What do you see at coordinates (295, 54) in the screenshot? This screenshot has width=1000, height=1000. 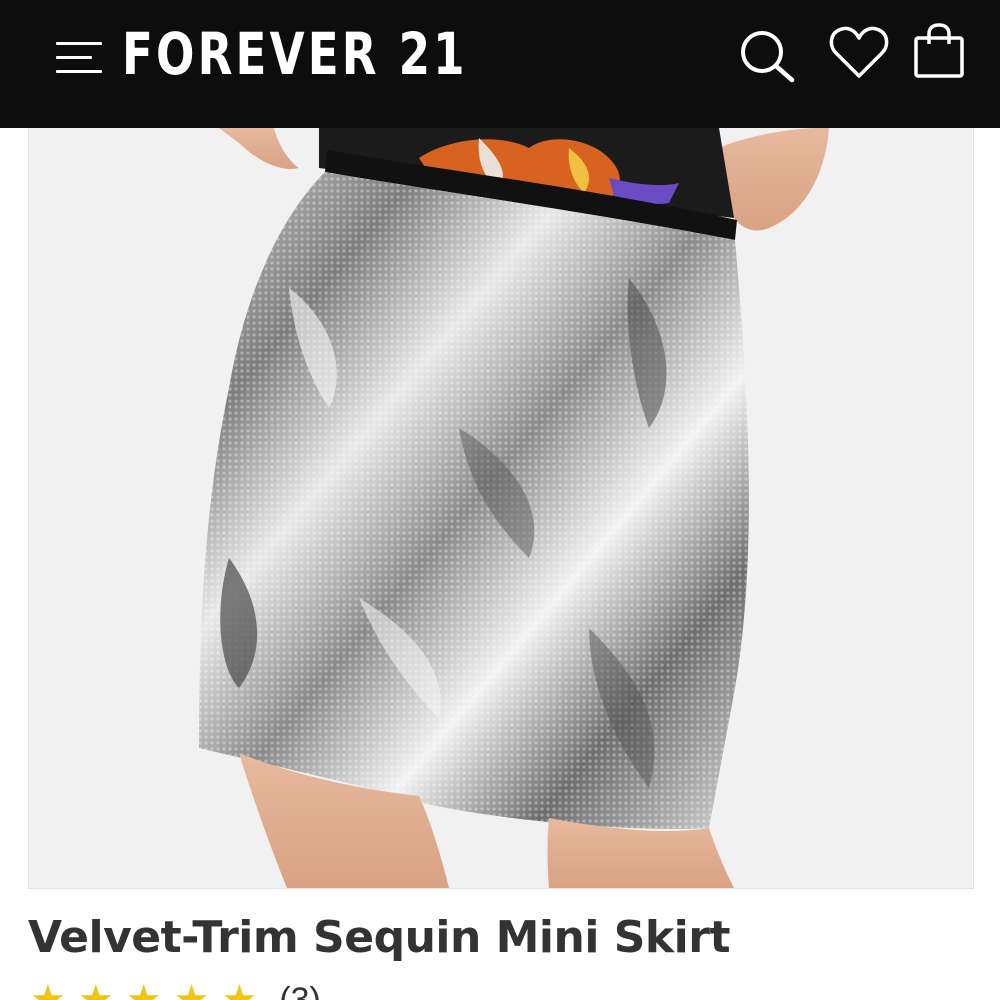 I see `brand-logo: FOREVER 21` at bounding box center [295, 54].